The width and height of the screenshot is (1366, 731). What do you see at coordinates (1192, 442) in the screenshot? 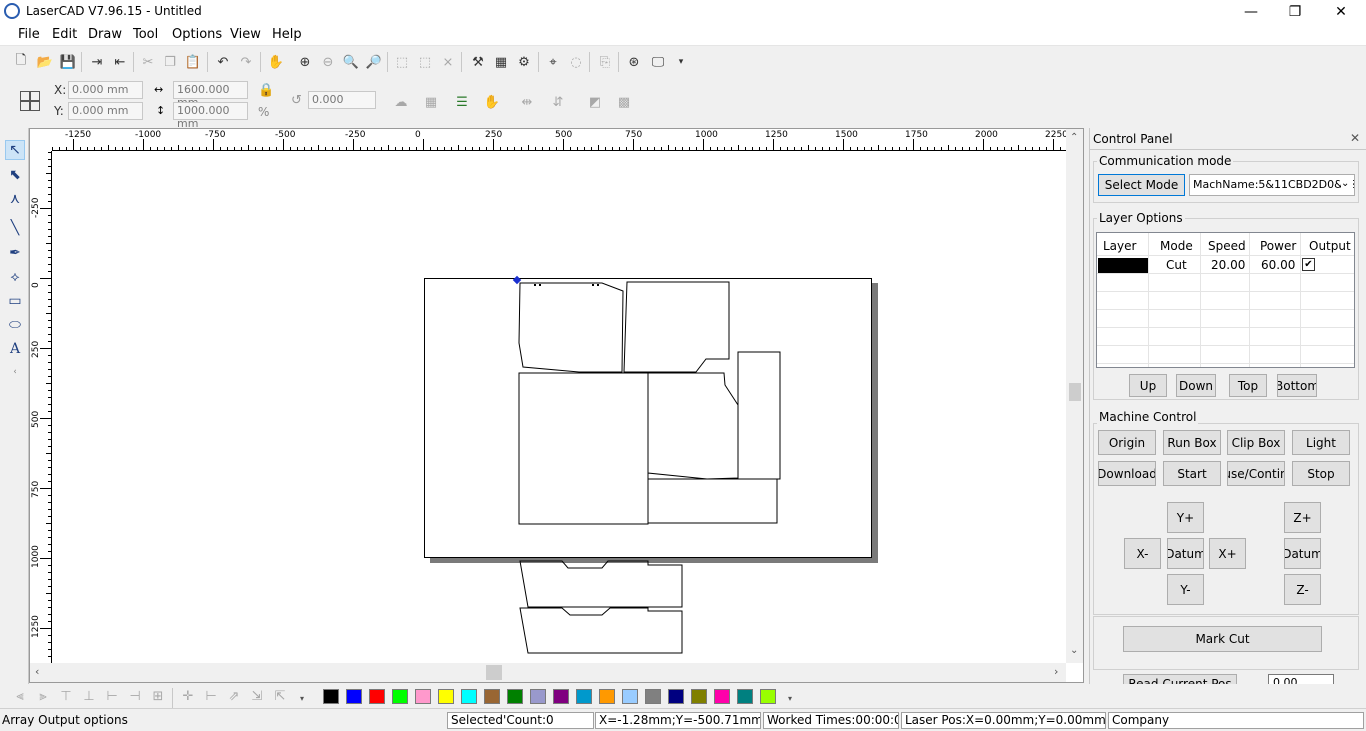
I see `run-box-button: Run Box` at bounding box center [1192, 442].